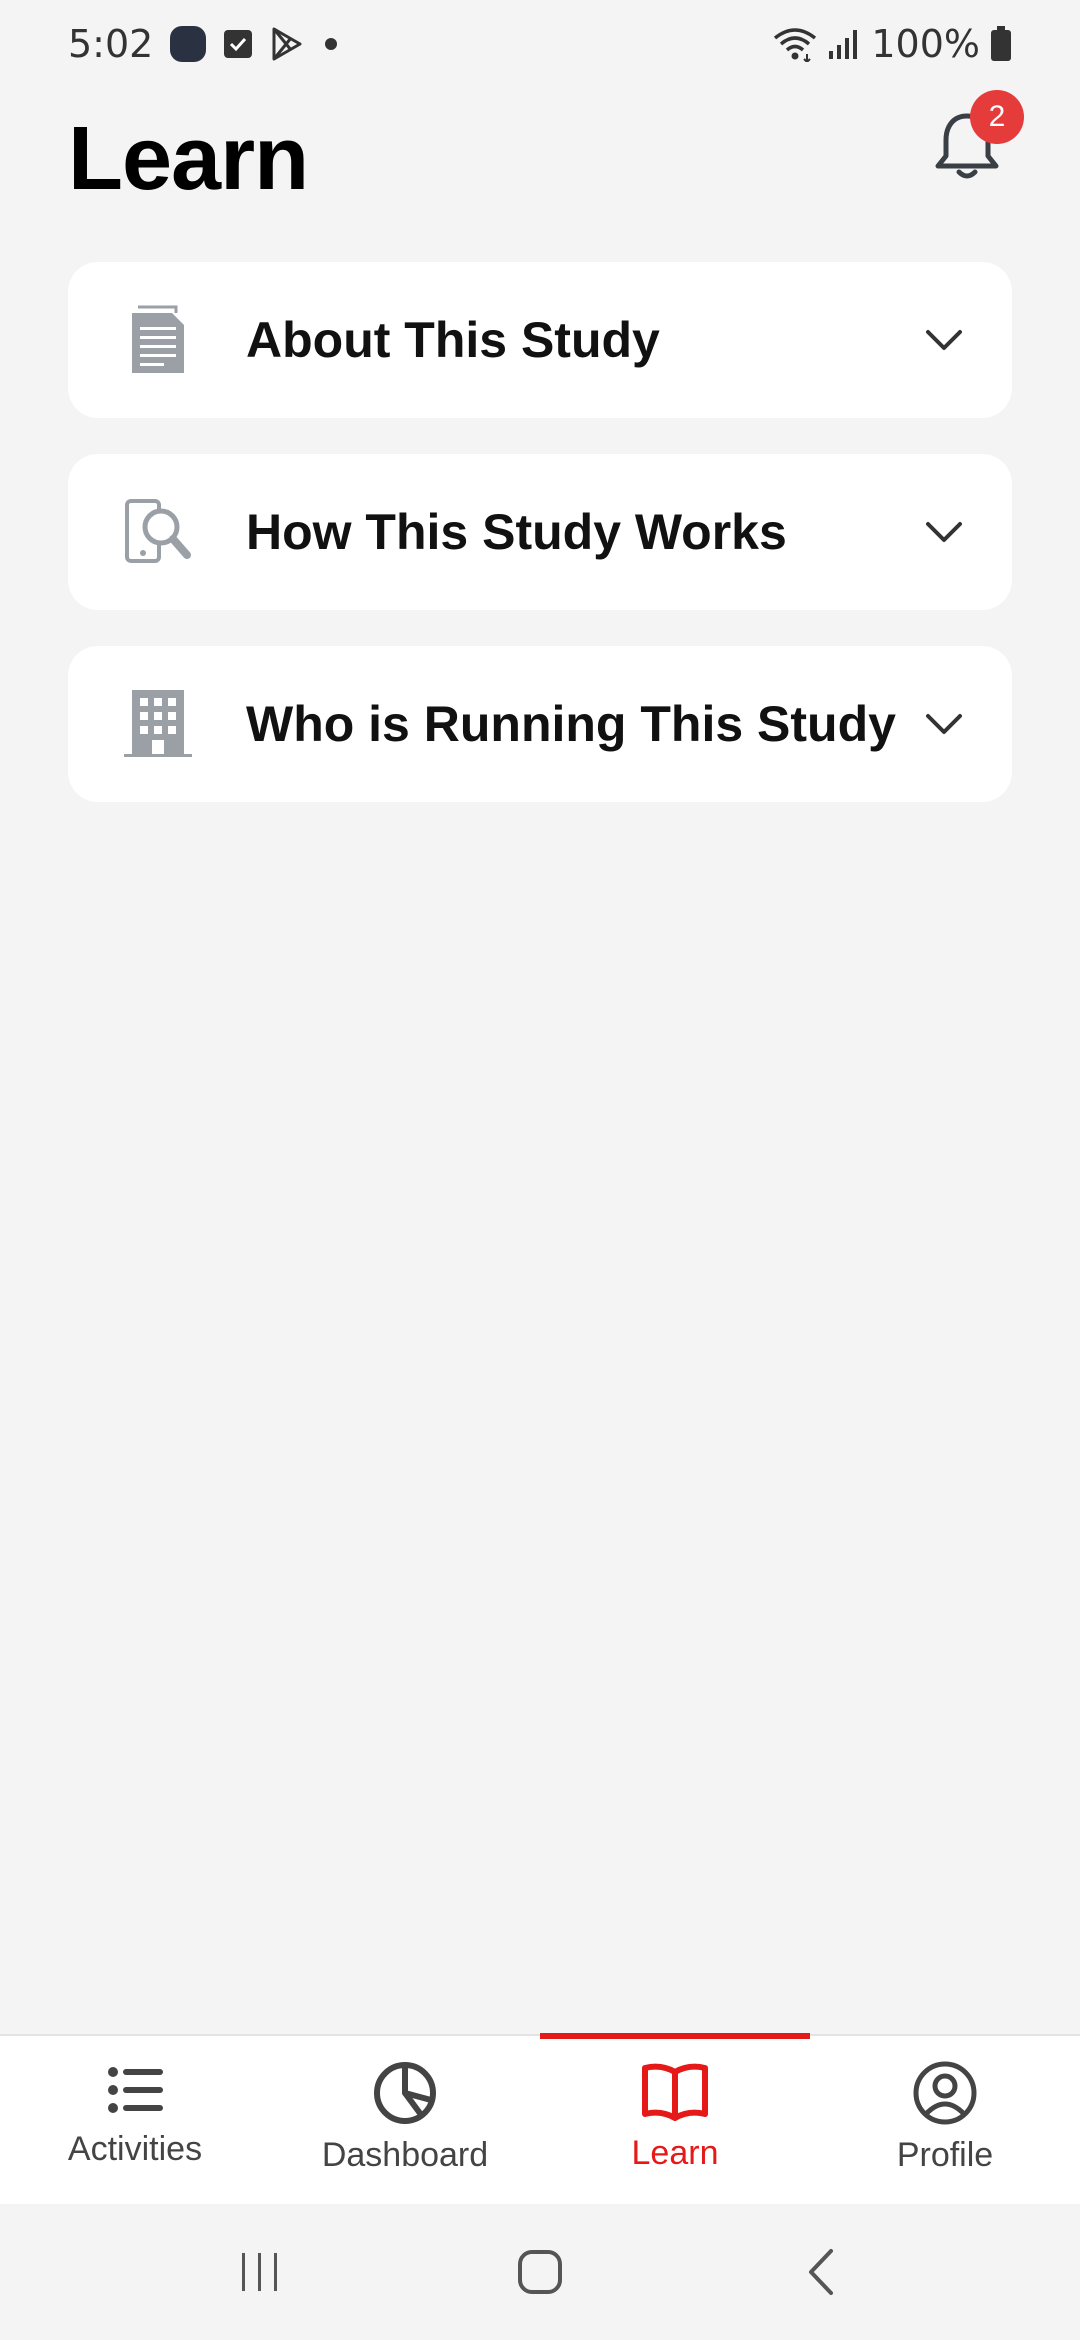 This screenshot has height=2340, width=1080. What do you see at coordinates (135, 2121) in the screenshot?
I see `nav-activities: Activities` at bounding box center [135, 2121].